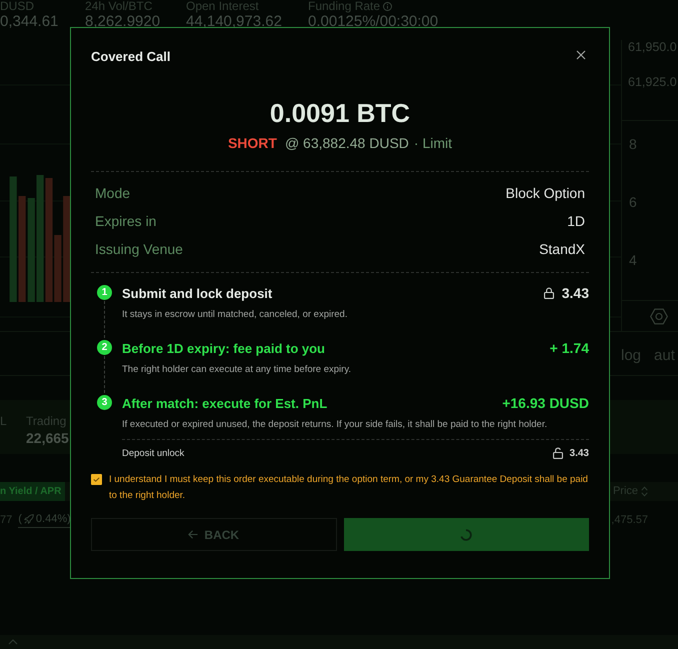 The width and height of the screenshot is (678, 649). What do you see at coordinates (225, 403) in the screenshot?
I see `step-title: After match: execute for Est. PnL` at bounding box center [225, 403].